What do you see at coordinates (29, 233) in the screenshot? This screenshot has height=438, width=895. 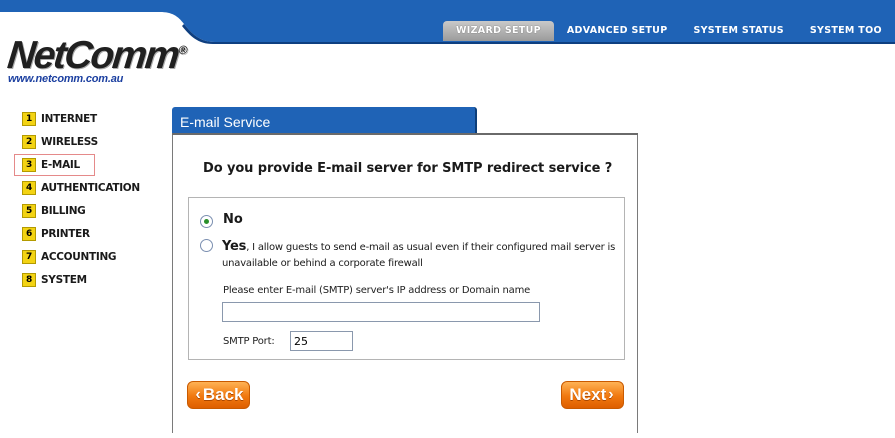 I see `step-number: 6` at bounding box center [29, 233].